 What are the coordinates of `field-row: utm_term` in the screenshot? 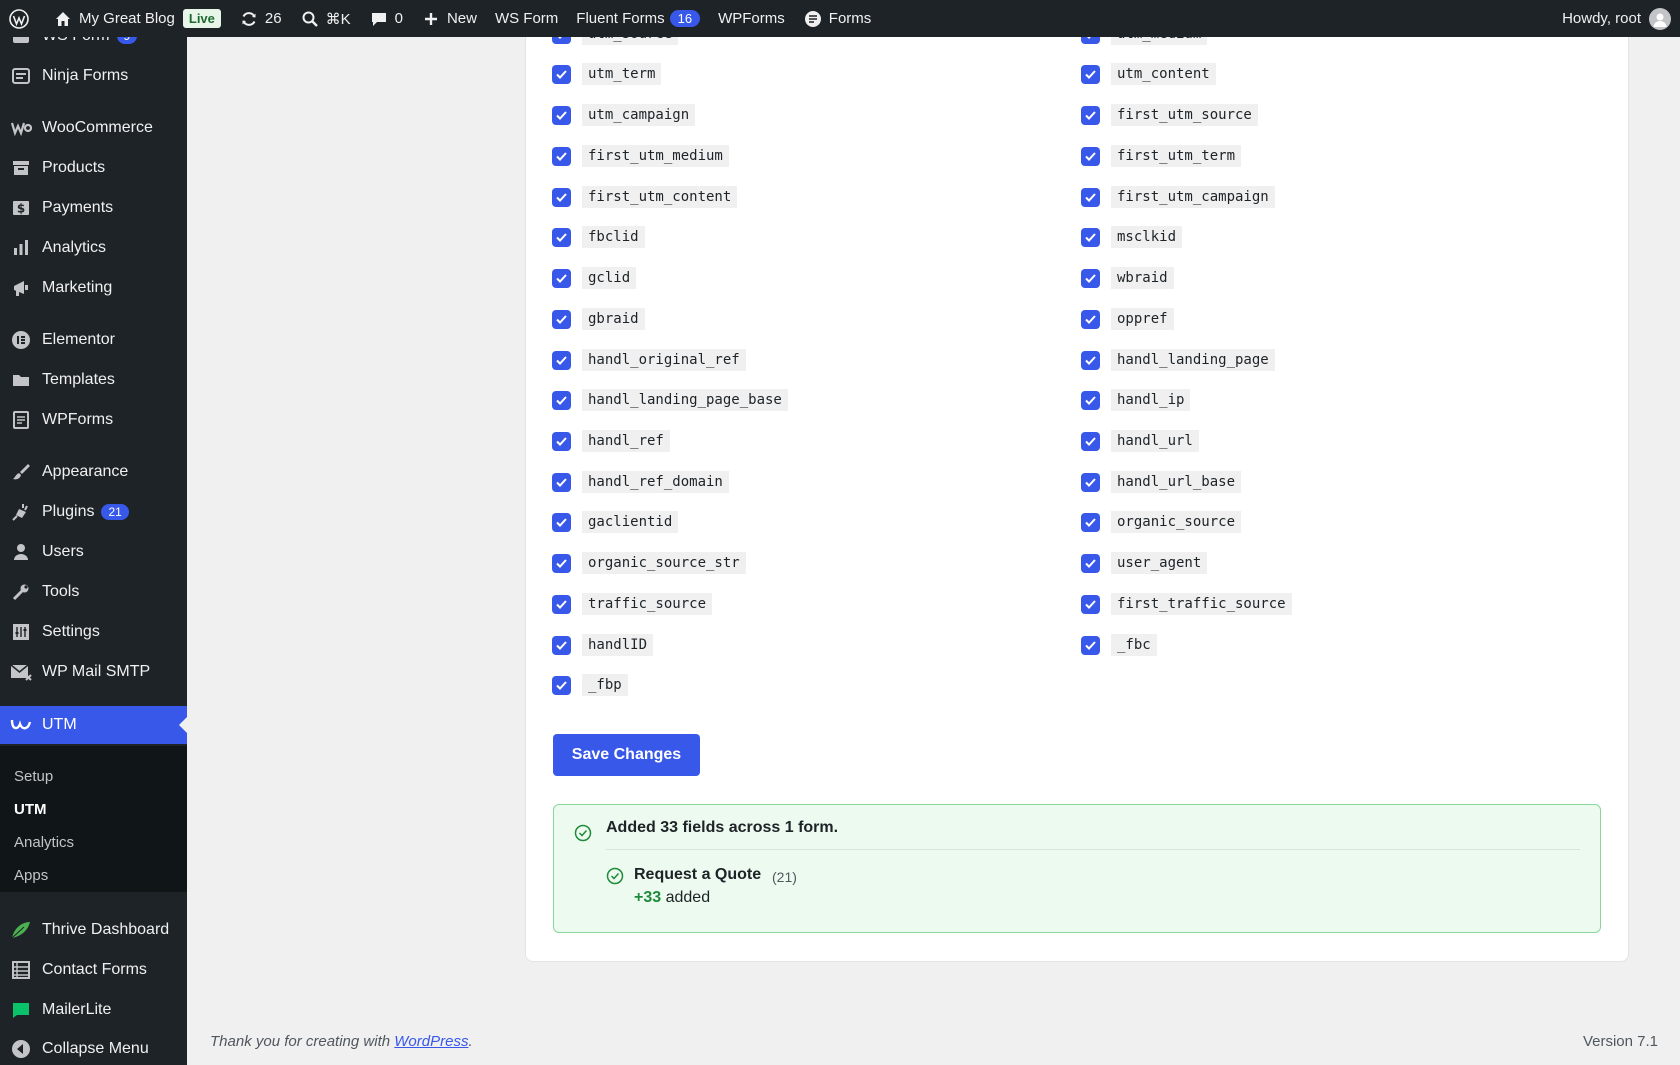 It's located at (607, 74).